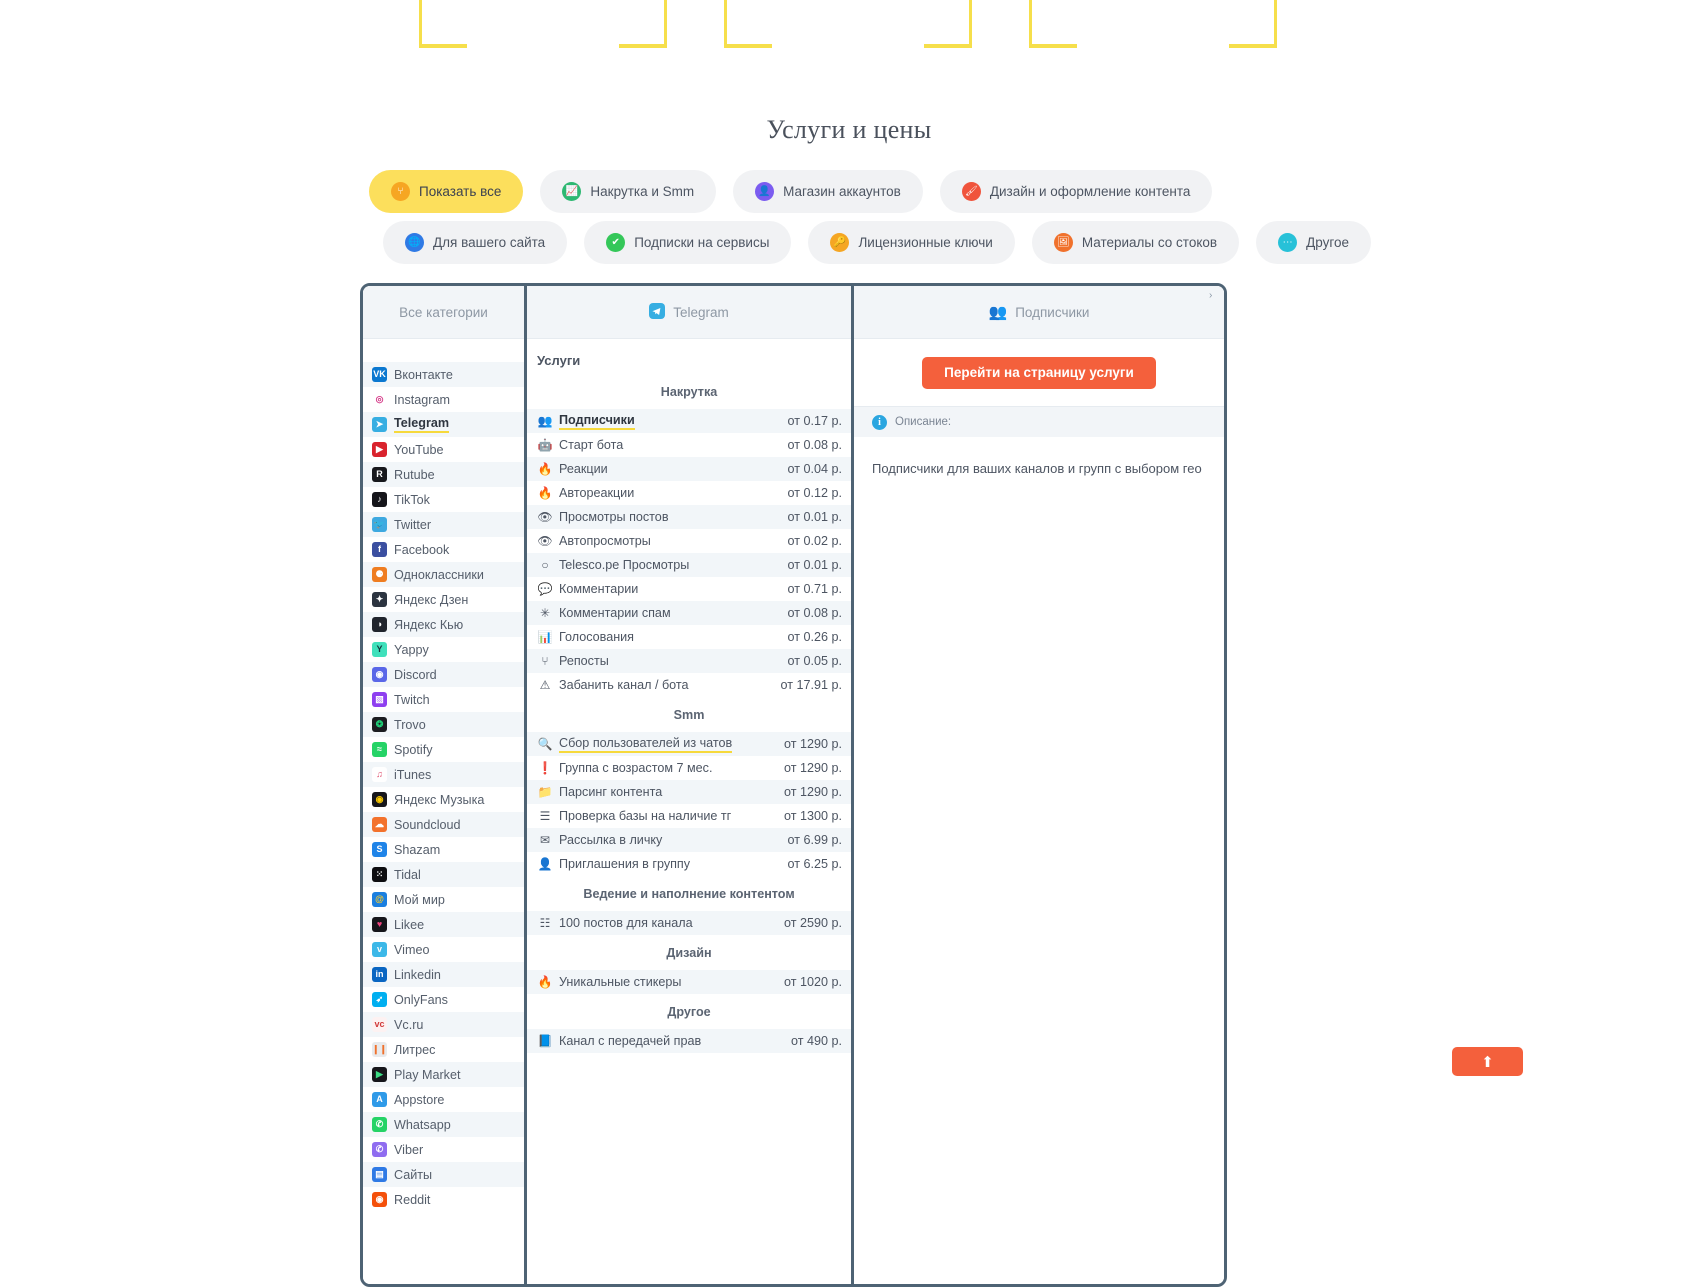 The width and height of the screenshot is (1698, 1287). I want to click on filter-pill-label: Материалы со стоков, so click(1149, 242).